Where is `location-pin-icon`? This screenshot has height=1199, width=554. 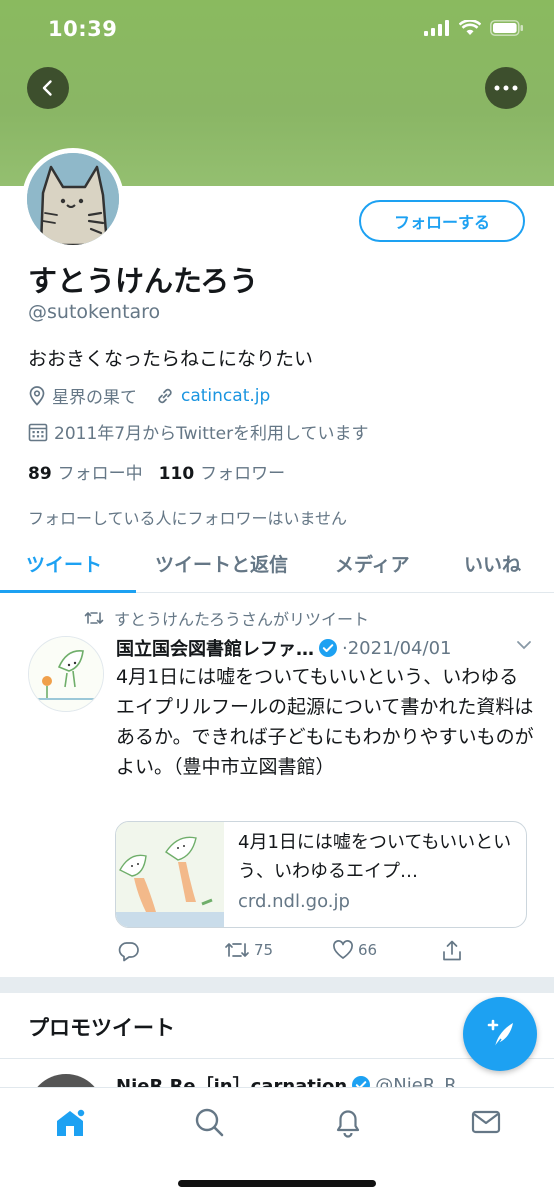 location-pin-icon is located at coordinates (37, 395).